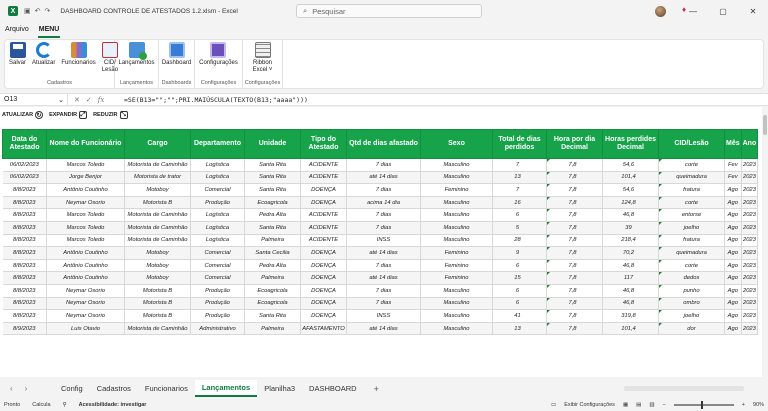 The image size is (768, 411). What do you see at coordinates (691, 190) in the screenshot?
I see `table-cell: fratura` at bounding box center [691, 190].